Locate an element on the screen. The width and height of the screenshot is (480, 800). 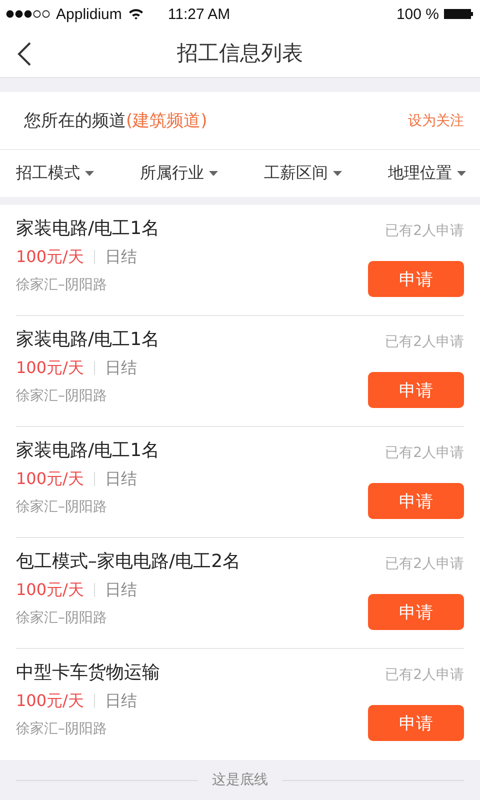
follow-link: 设为关注 is located at coordinates (436, 121).